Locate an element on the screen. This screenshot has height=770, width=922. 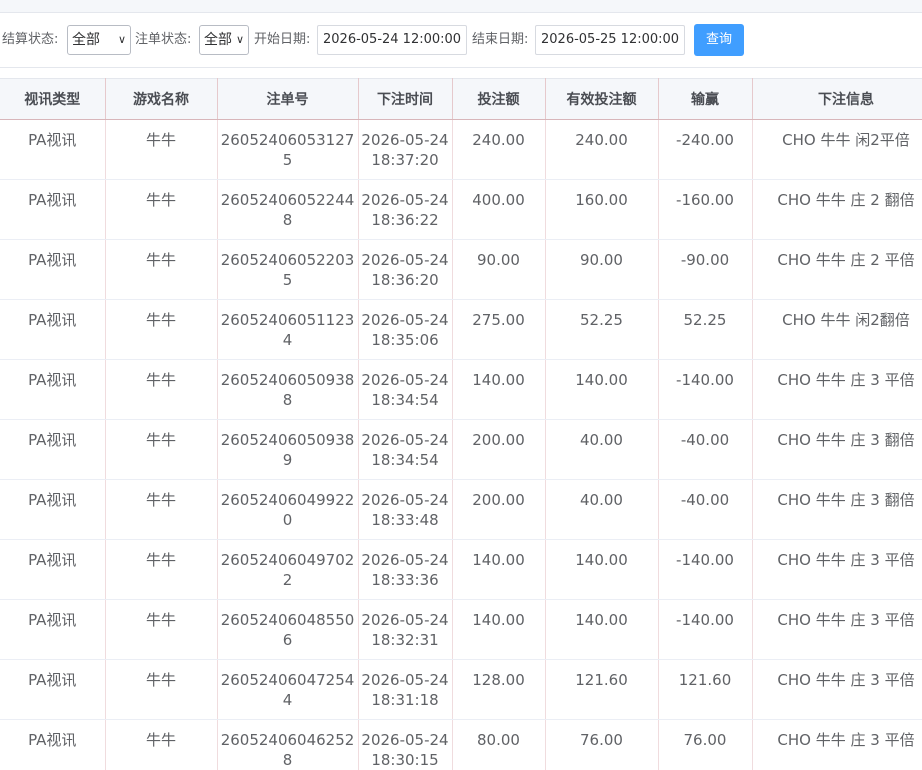
start-date-input: 2026-05-24 12:00:00 is located at coordinates (392, 40).